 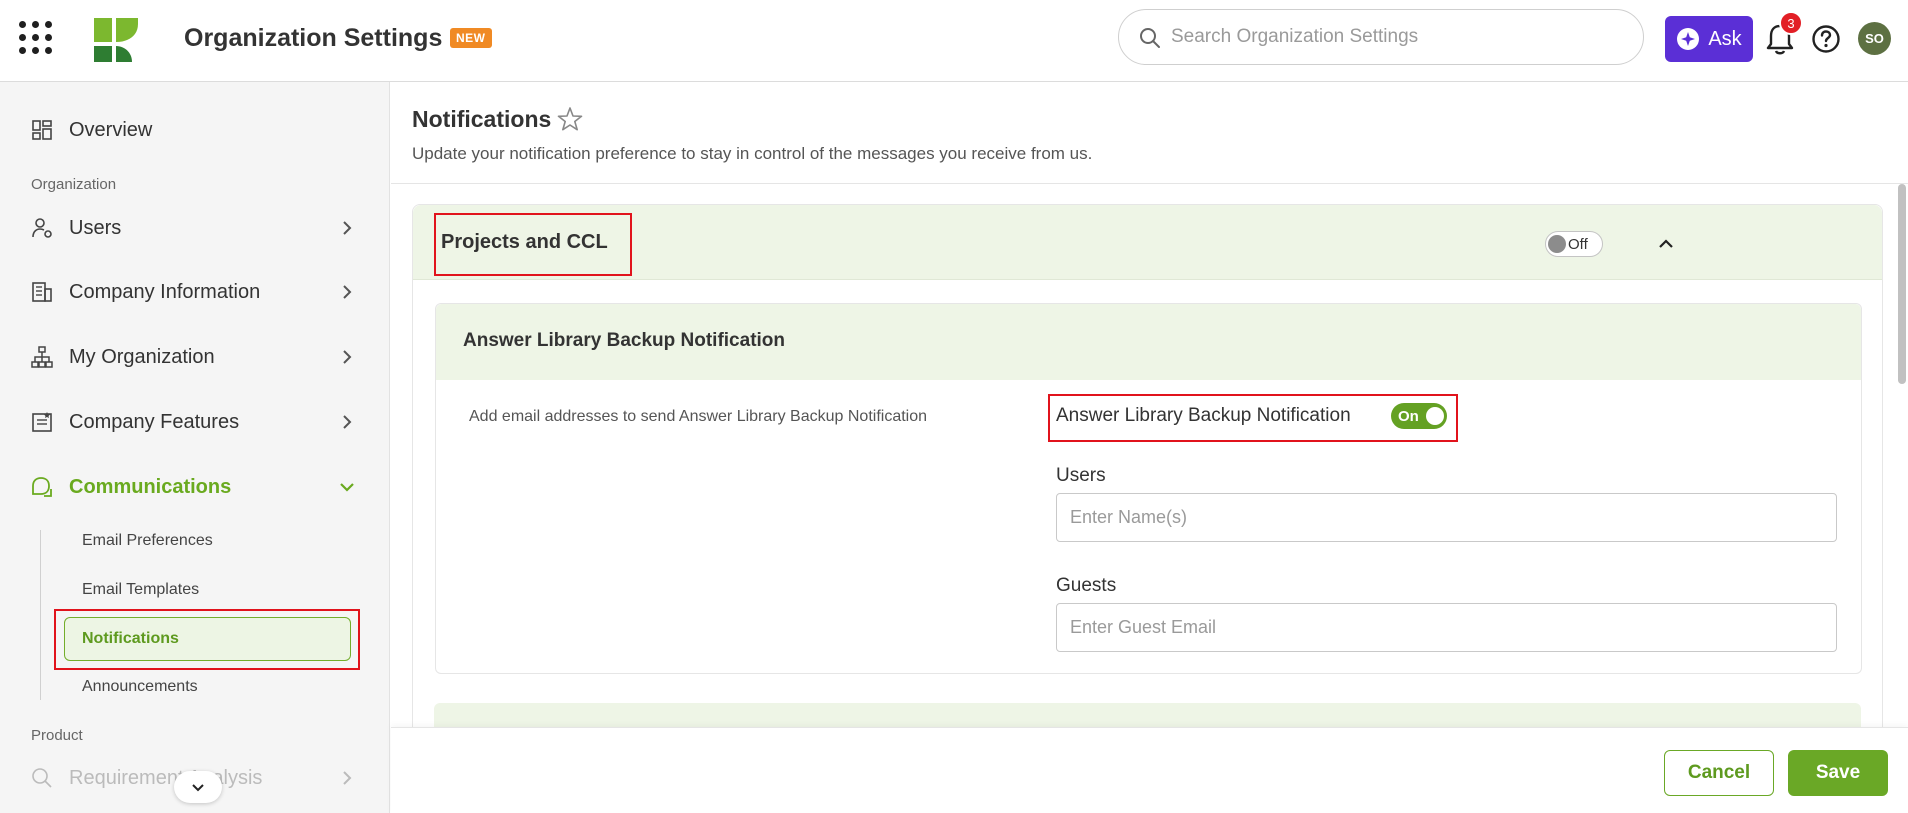 What do you see at coordinates (1446, 517) in the screenshot?
I see `users-input` at bounding box center [1446, 517].